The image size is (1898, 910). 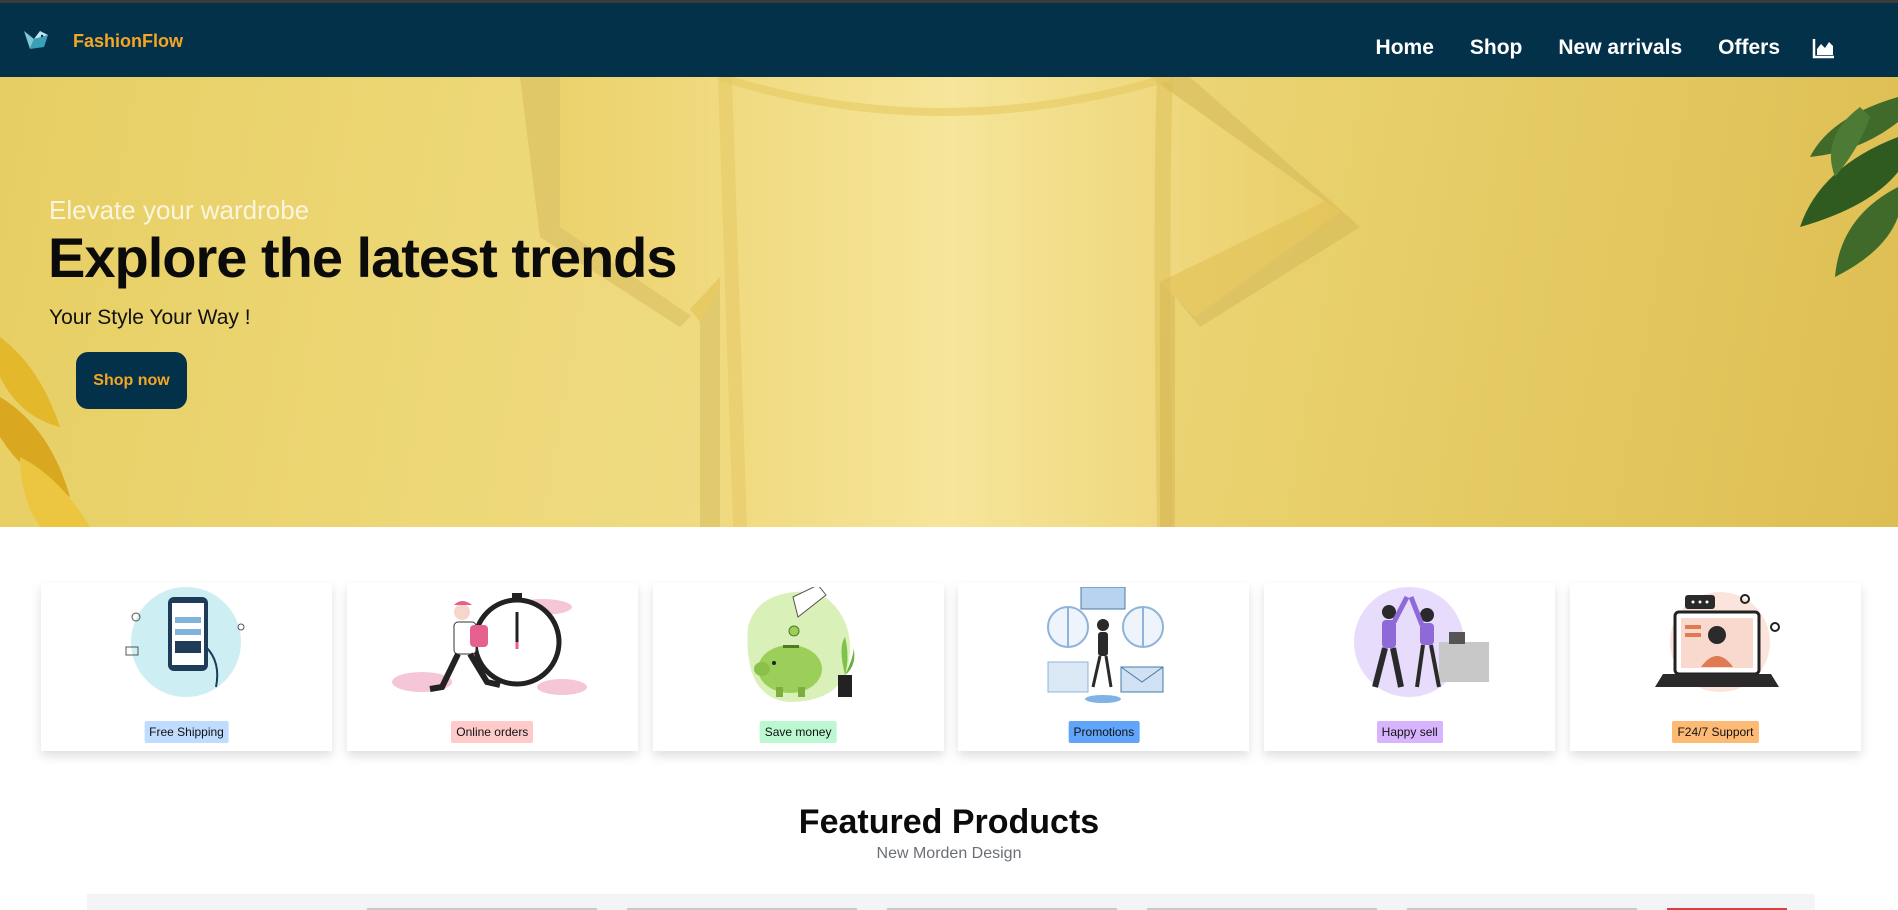 What do you see at coordinates (1824, 48) in the screenshot?
I see `area-chart-icon` at bounding box center [1824, 48].